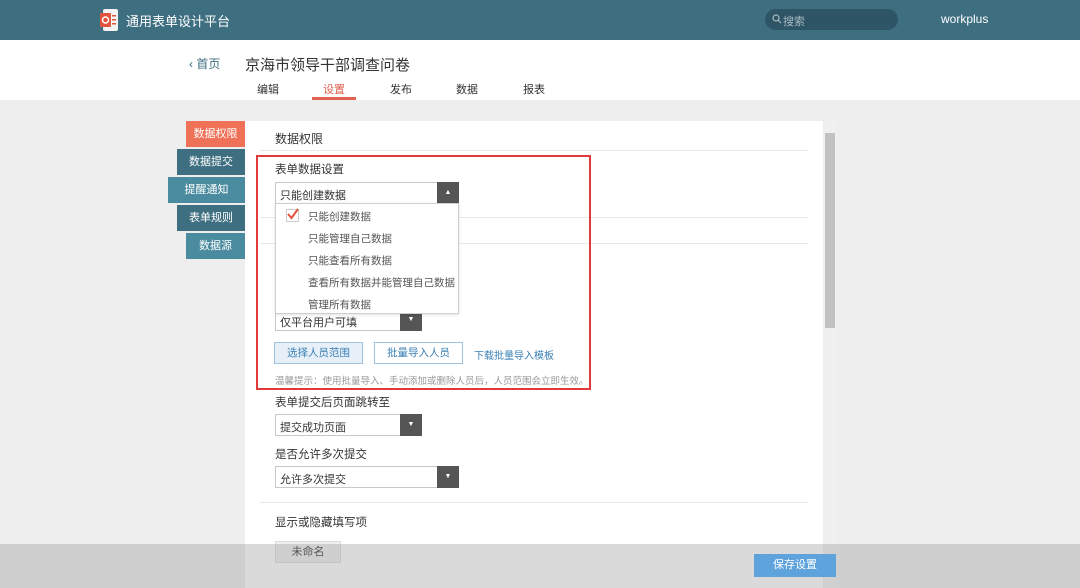 The height and width of the screenshot is (588, 1080). What do you see at coordinates (367, 477) in the screenshot?
I see `multi-submit-select: 允许多次提交 ▼` at bounding box center [367, 477].